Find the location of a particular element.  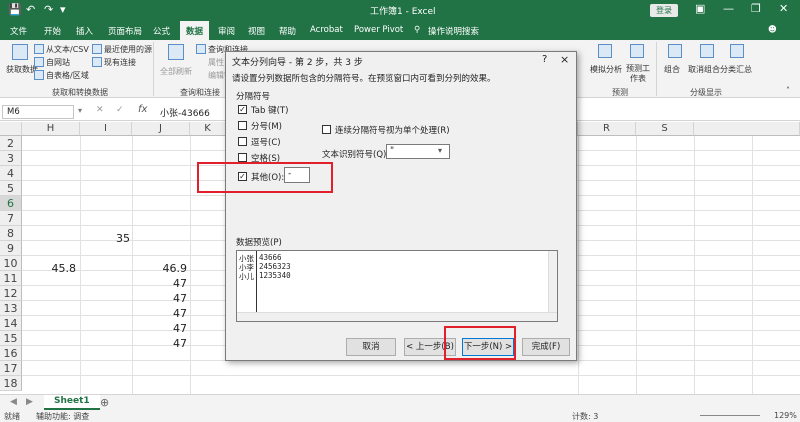

help-icon: ? is located at coordinates (544, 59).